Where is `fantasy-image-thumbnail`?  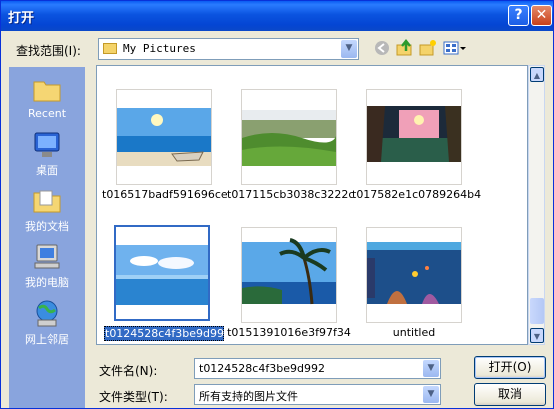
fantasy-image-thumbnail is located at coordinates (414, 134).